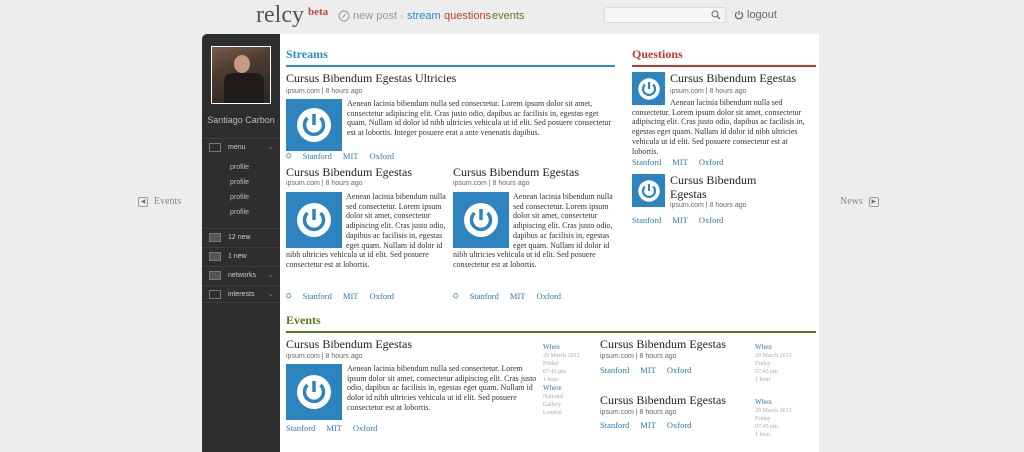 This screenshot has width=1024, height=452. What do you see at coordinates (402, 16) in the screenshot?
I see `chevron-right-icon: ›` at bounding box center [402, 16].